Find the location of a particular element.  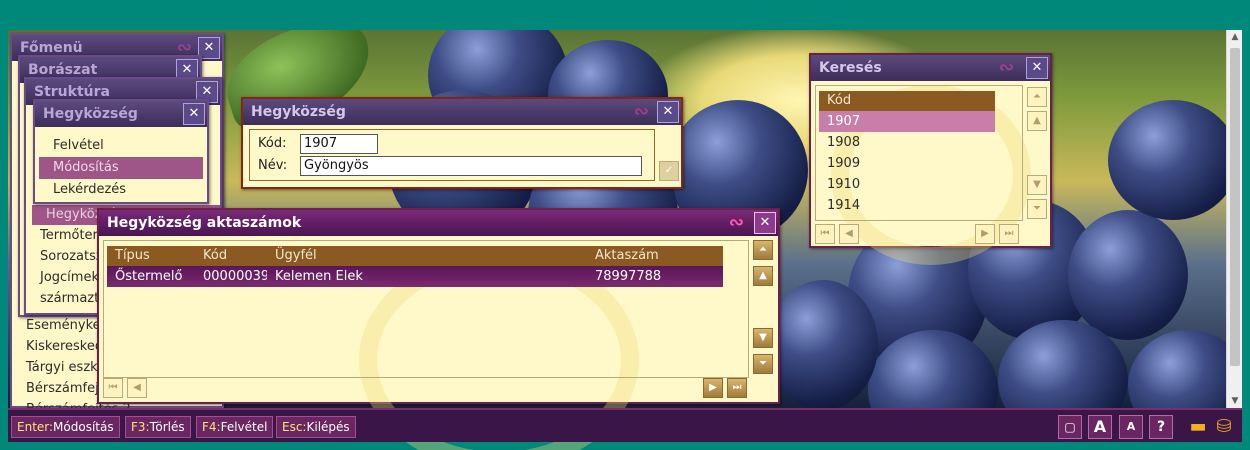

key-name: F4: is located at coordinates (211, 427).